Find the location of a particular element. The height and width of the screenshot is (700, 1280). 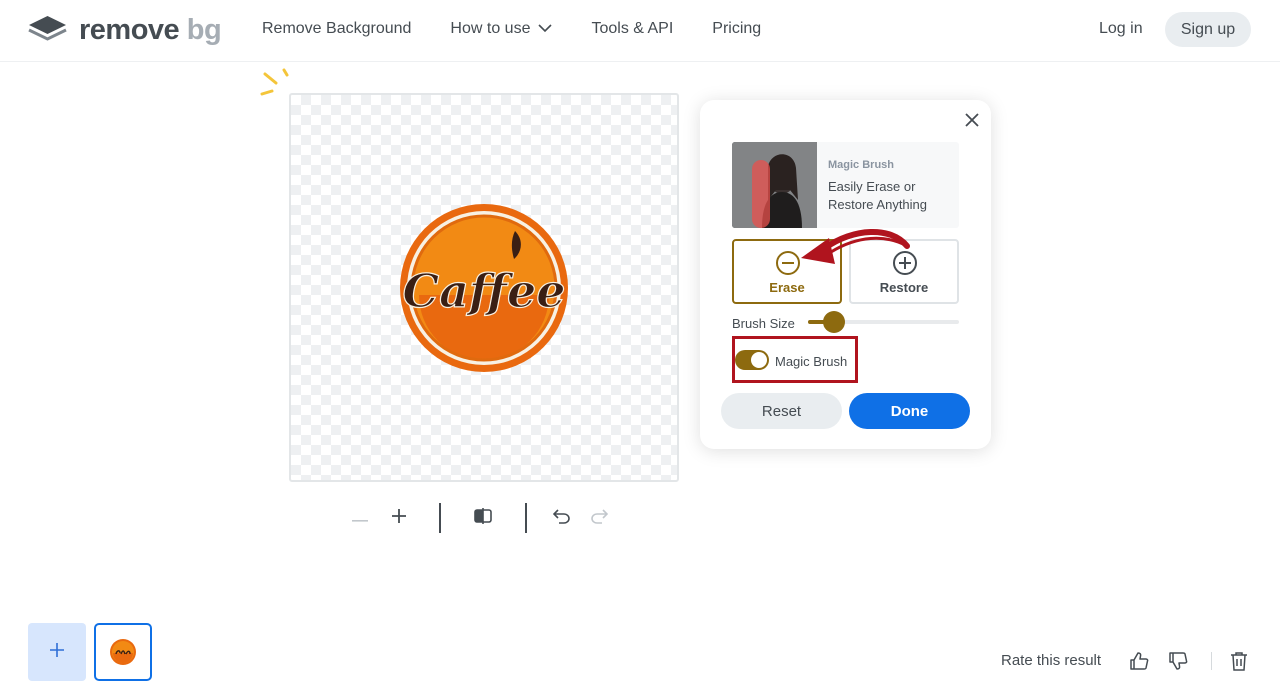

erase-label: Erase is located at coordinates (787, 287).